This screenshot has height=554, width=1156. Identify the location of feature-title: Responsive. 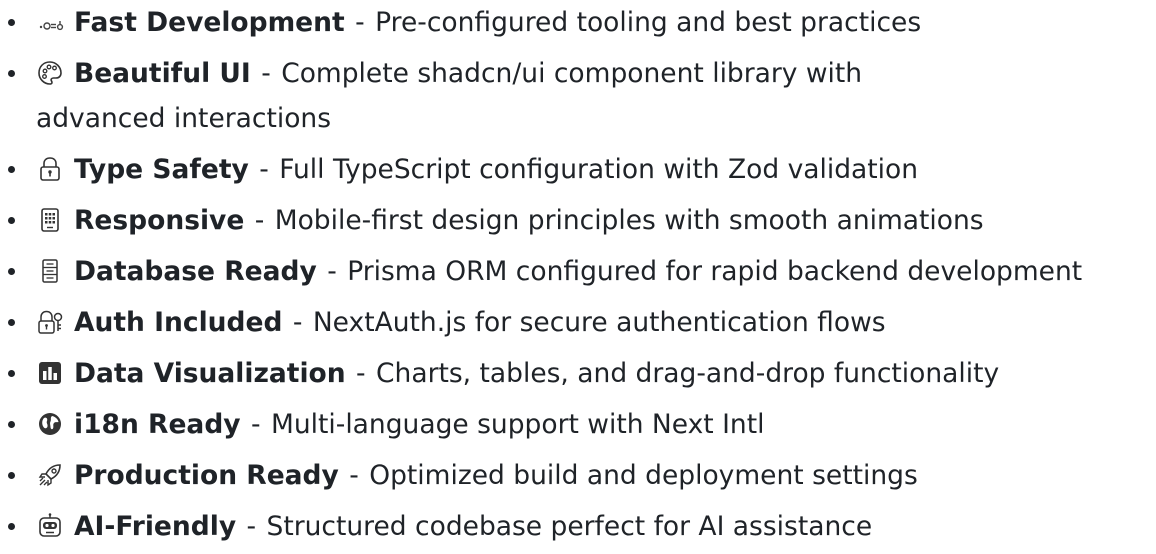
(159, 220).